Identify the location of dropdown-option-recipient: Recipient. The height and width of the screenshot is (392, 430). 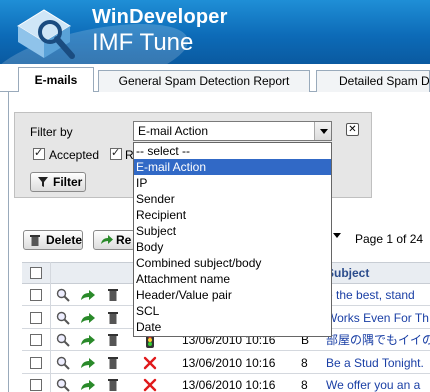
(232, 215).